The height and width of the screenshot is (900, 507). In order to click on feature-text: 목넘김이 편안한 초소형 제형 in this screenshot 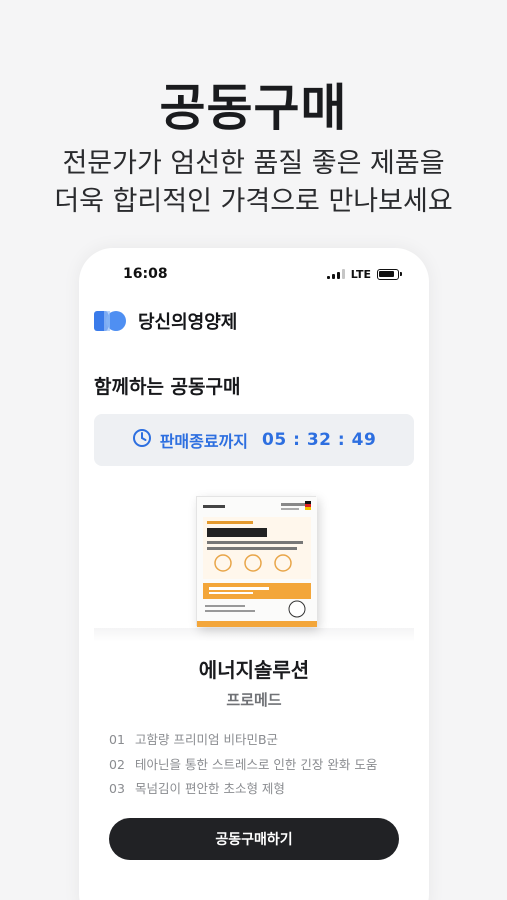, I will do `click(210, 788)`.